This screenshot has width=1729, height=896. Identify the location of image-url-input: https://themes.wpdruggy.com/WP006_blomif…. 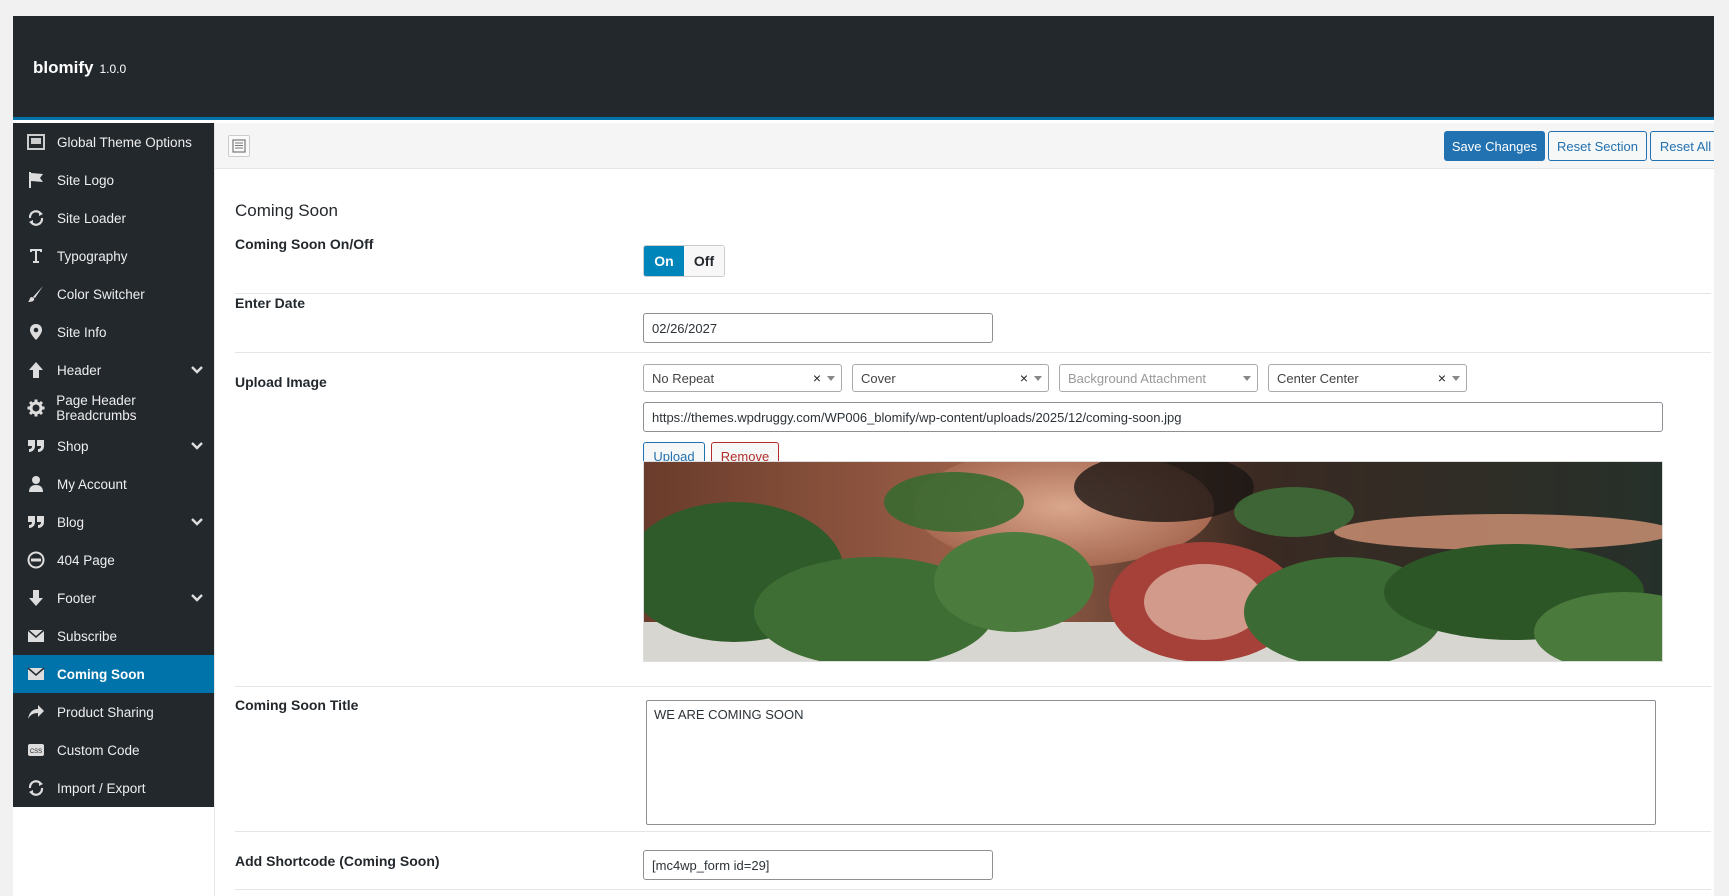
(1153, 417).